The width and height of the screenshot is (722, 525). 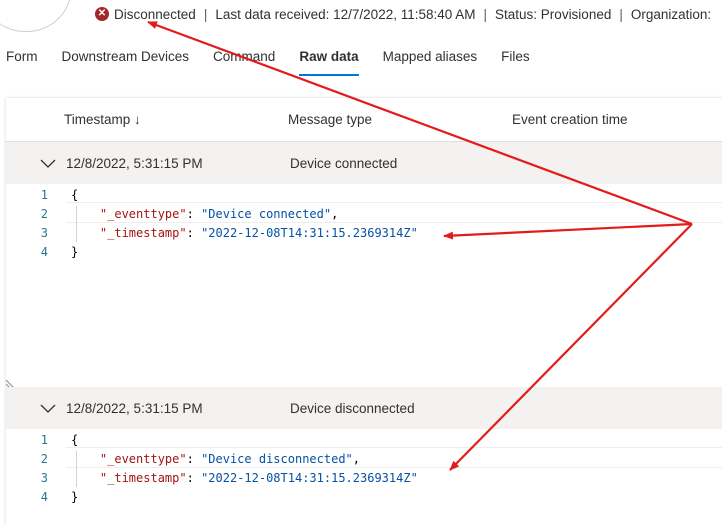 What do you see at coordinates (244, 58) in the screenshot?
I see `tab-command: Command` at bounding box center [244, 58].